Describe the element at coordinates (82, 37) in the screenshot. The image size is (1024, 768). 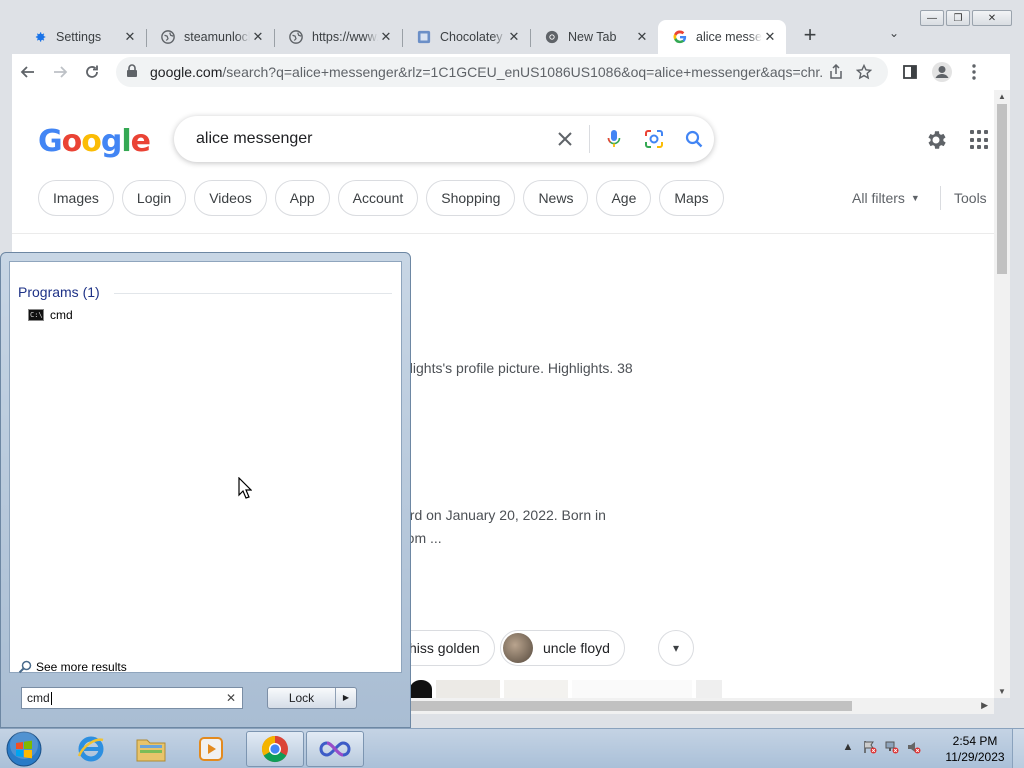
I see `tab-settings: Settings ✕` at that location.